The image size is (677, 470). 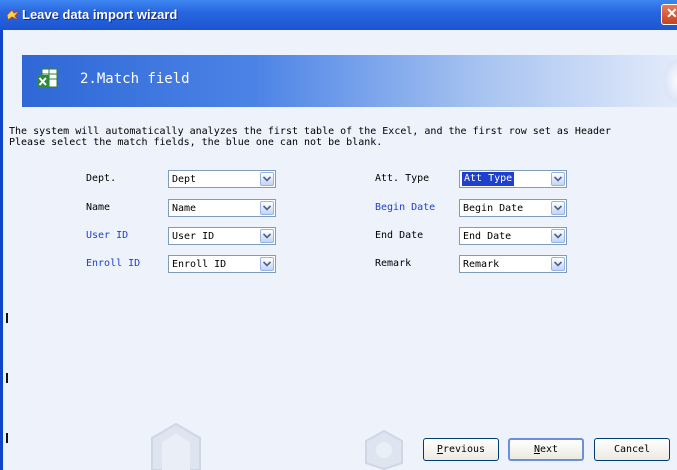 What do you see at coordinates (393, 263) in the screenshot?
I see `label-remark: Remark` at bounding box center [393, 263].